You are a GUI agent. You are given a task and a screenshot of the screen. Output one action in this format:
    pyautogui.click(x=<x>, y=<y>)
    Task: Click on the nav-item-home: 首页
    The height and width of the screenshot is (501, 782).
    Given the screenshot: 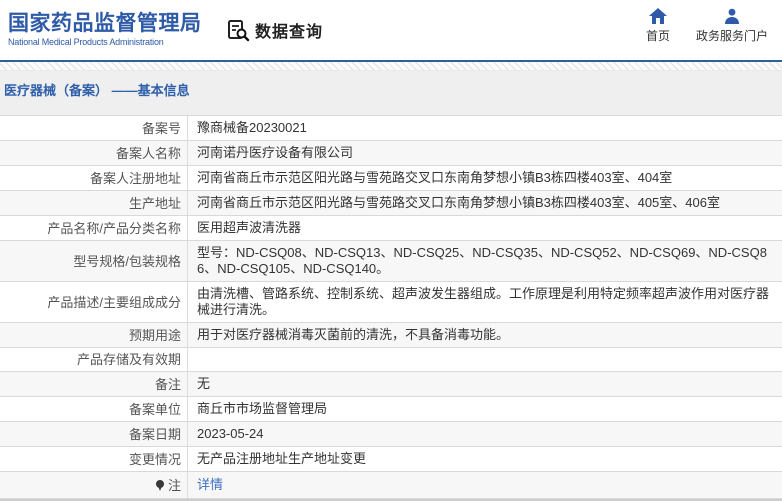 What is the action you would take?
    pyautogui.click(x=658, y=26)
    